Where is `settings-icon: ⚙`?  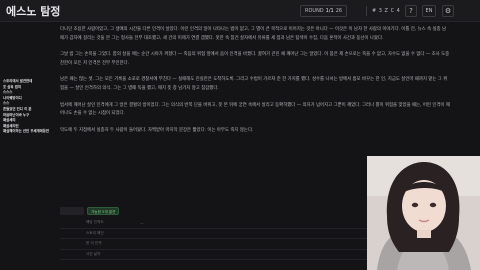
settings-icon: ⚙ is located at coordinates (448, 11).